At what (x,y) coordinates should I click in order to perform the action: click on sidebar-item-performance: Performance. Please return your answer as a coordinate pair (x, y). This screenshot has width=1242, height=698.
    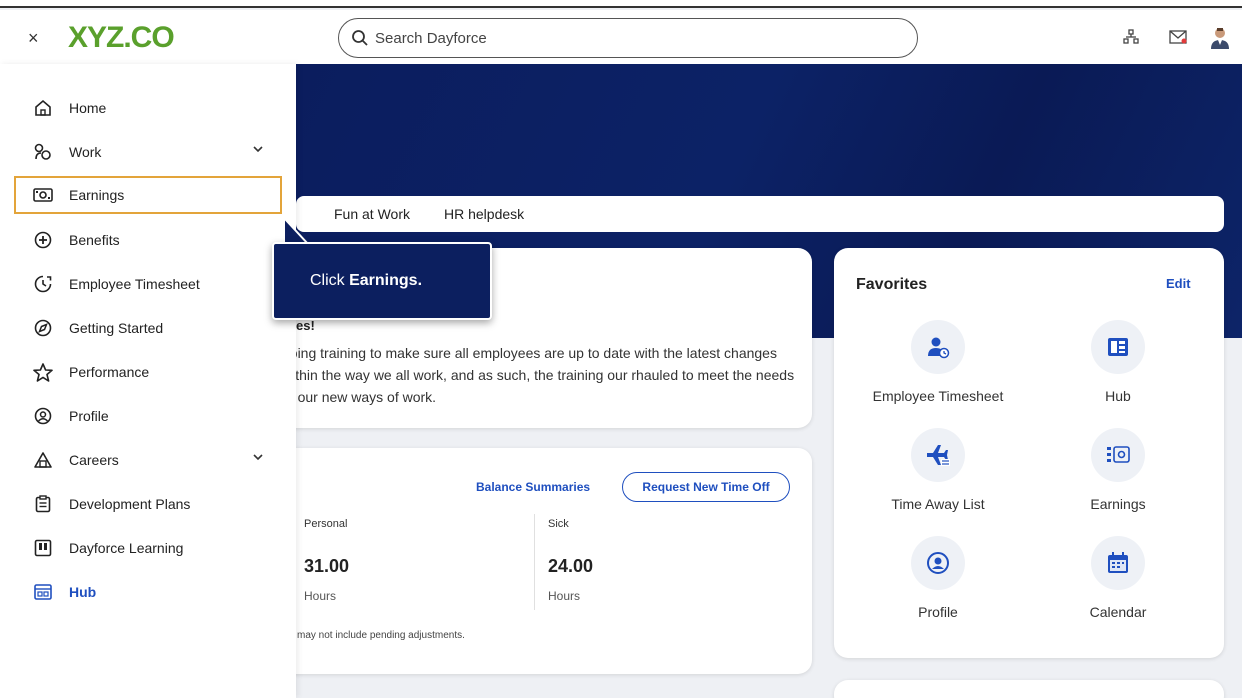
    Looking at the image, I should click on (148, 372).